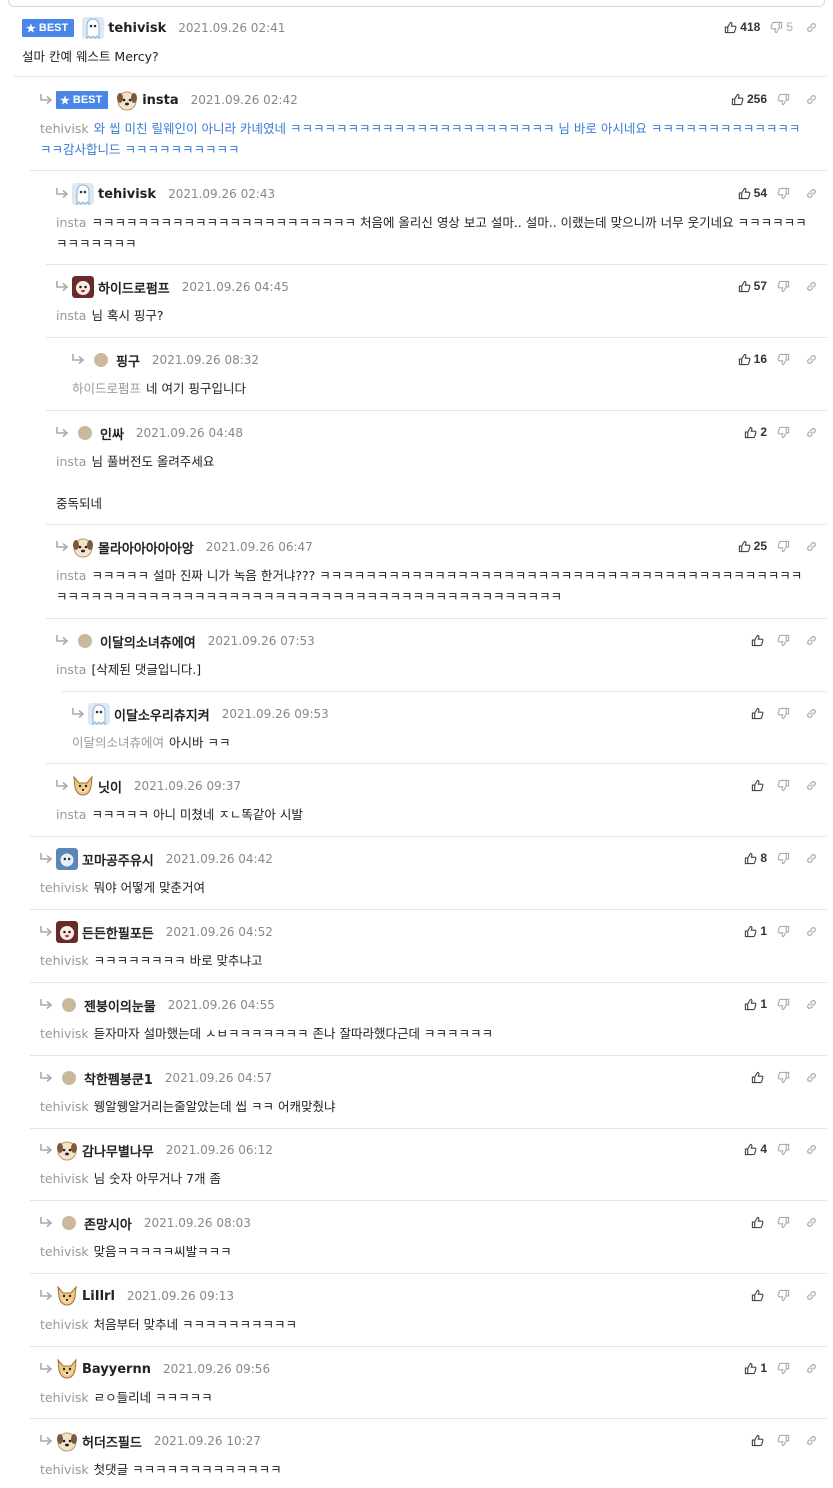 The height and width of the screenshot is (1488, 833). I want to click on upvote-button: 2, so click(755, 432).